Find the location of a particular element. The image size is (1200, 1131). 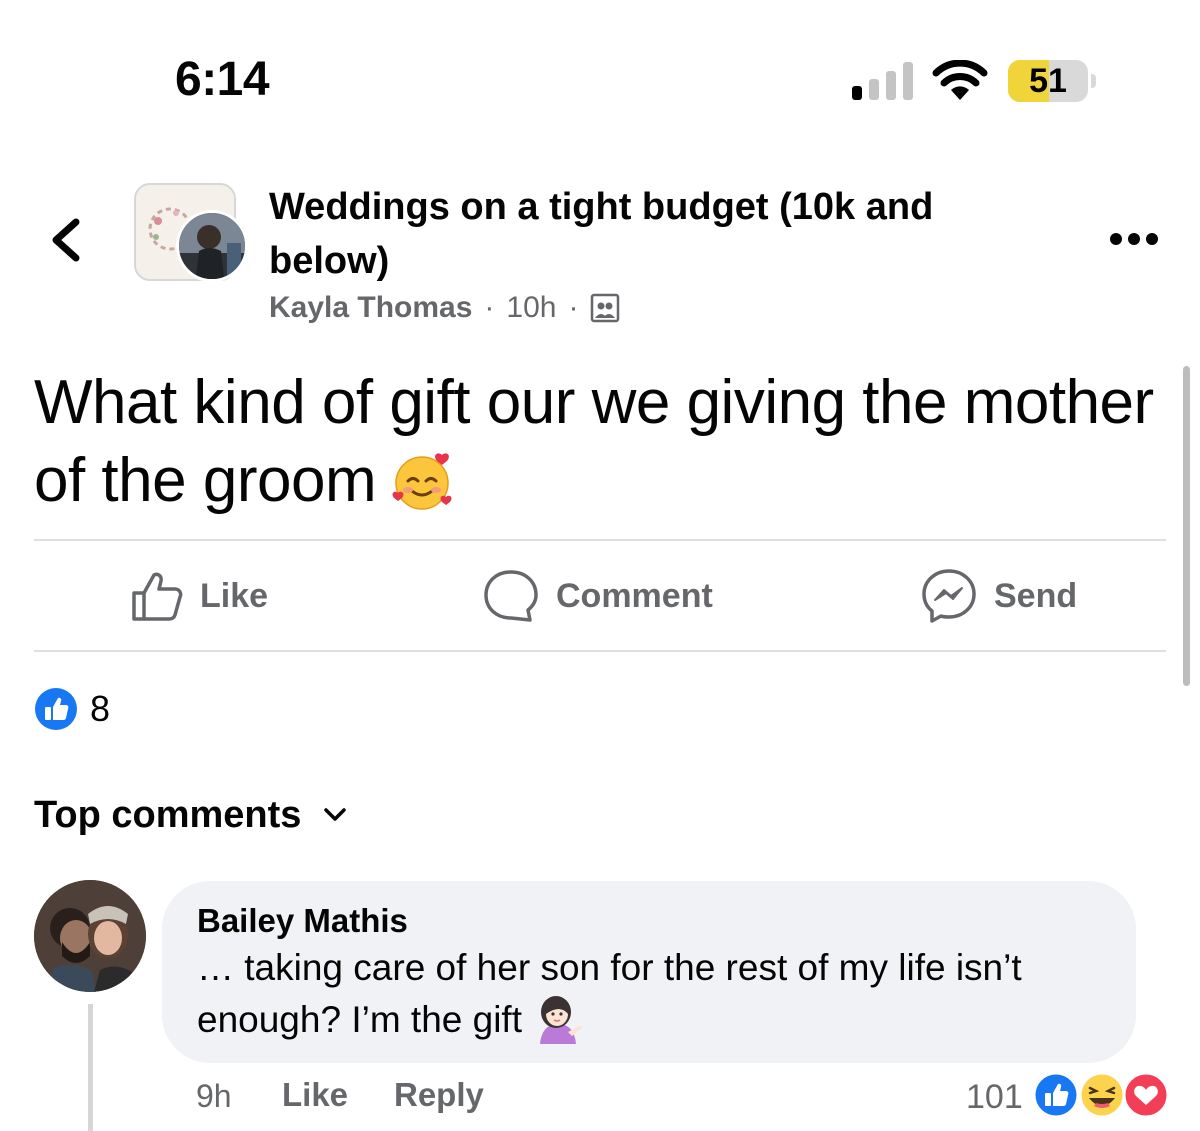

comment-reply-button: Reply is located at coordinates (439, 1095).